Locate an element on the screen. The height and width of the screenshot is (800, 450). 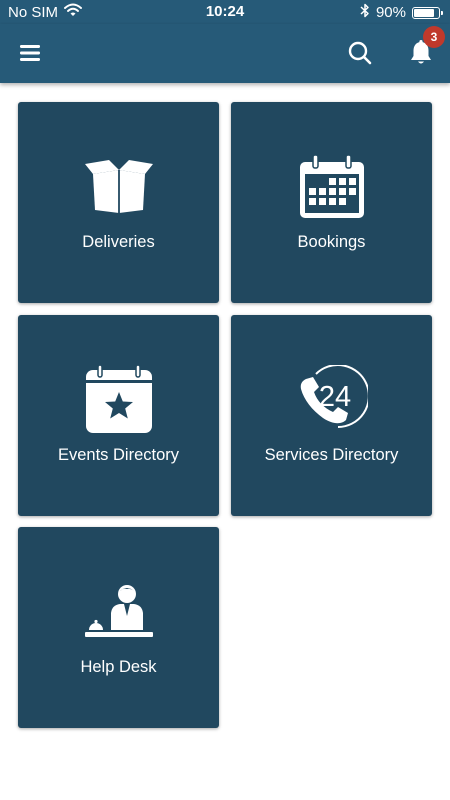
status-bar: No SIM 10:24 90% is located at coordinates (225, 12).